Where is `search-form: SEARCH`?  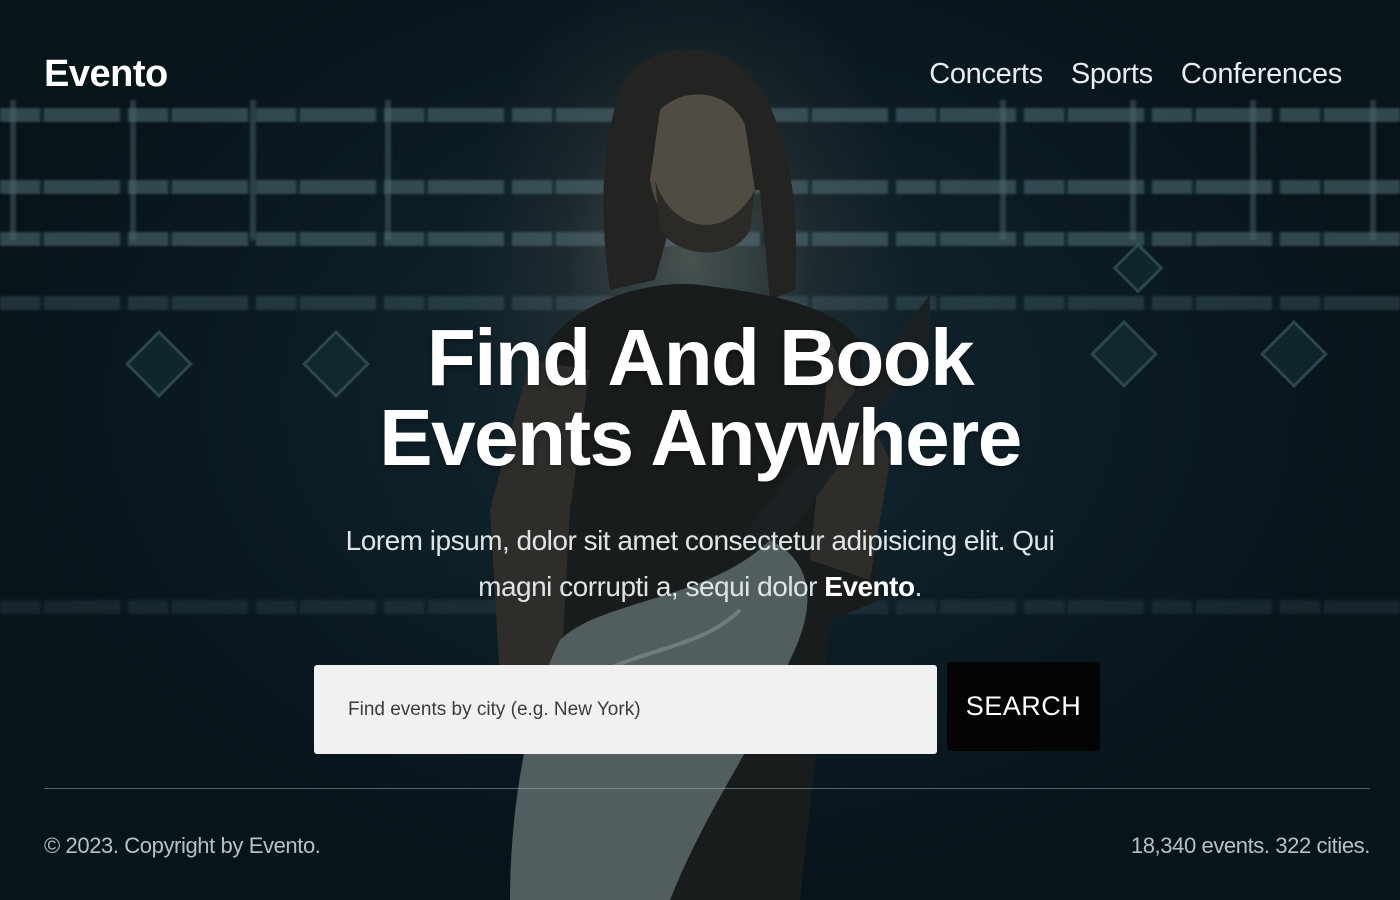 search-form: SEARCH is located at coordinates (707, 708).